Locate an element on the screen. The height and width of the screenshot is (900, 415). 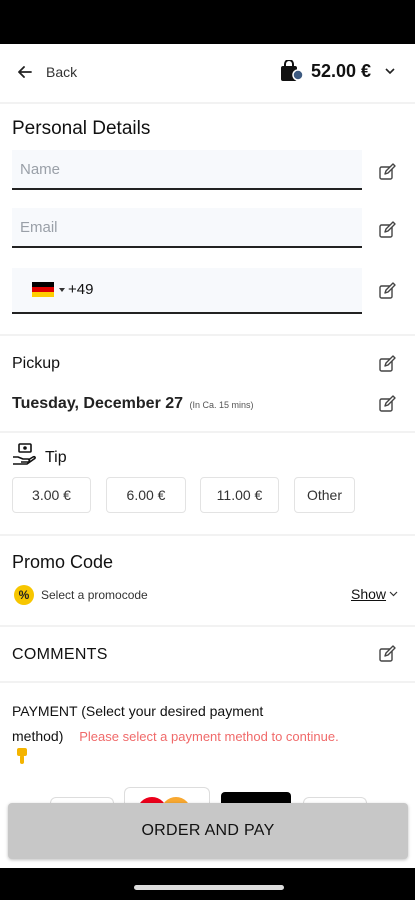
payment-title-line2: method) is located at coordinates (38, 736).